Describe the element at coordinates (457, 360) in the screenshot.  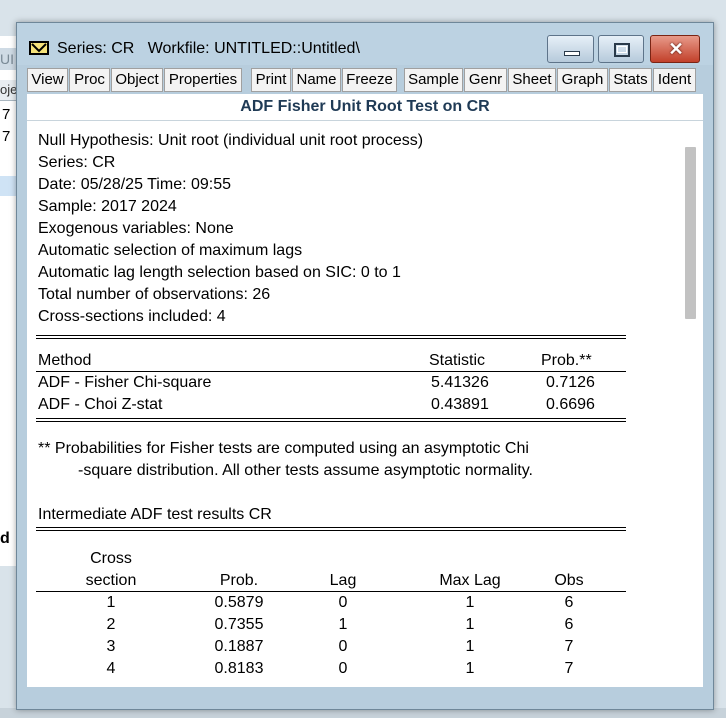
I see `statistic-header: Statistic` at that location.